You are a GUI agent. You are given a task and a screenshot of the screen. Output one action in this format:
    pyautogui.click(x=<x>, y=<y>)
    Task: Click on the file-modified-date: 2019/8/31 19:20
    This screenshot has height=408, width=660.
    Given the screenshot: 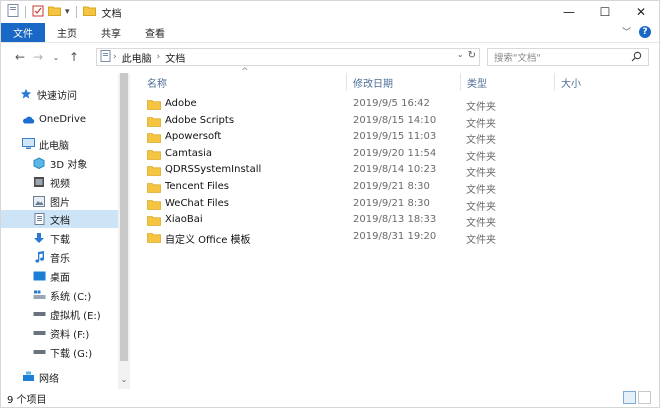 What is the action you would take?
    pyautogui.click(x=395, y=236)
    